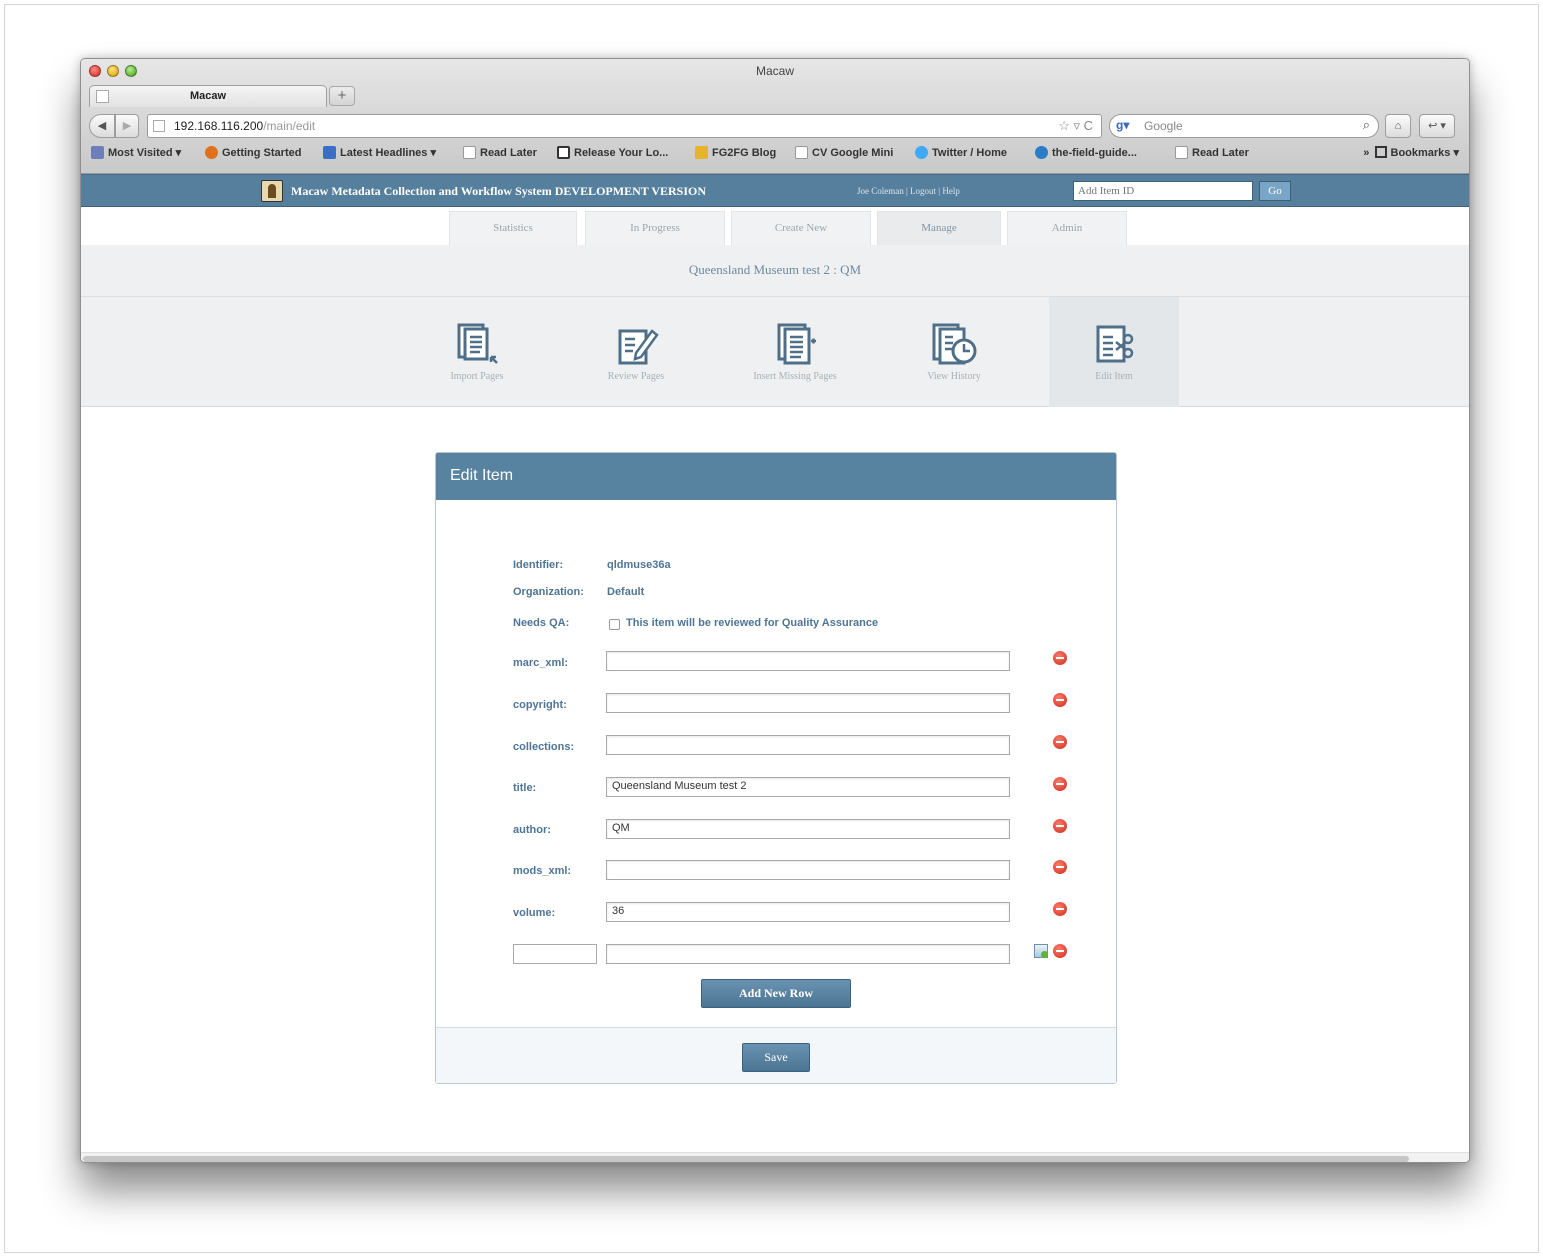  What do you see at coordinates (1437, 126) in the screenshot?
I see `tools-menu-button: ↩ ▾` at bounding box center [1437, 126].